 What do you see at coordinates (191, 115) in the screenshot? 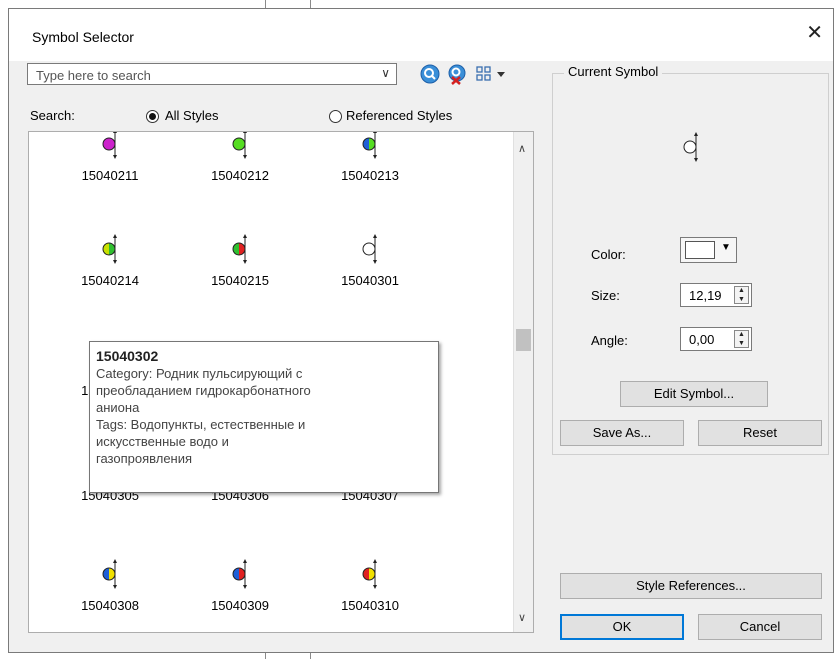
I see `all-styles-label: All Styles` at bounding box center [191, 115].